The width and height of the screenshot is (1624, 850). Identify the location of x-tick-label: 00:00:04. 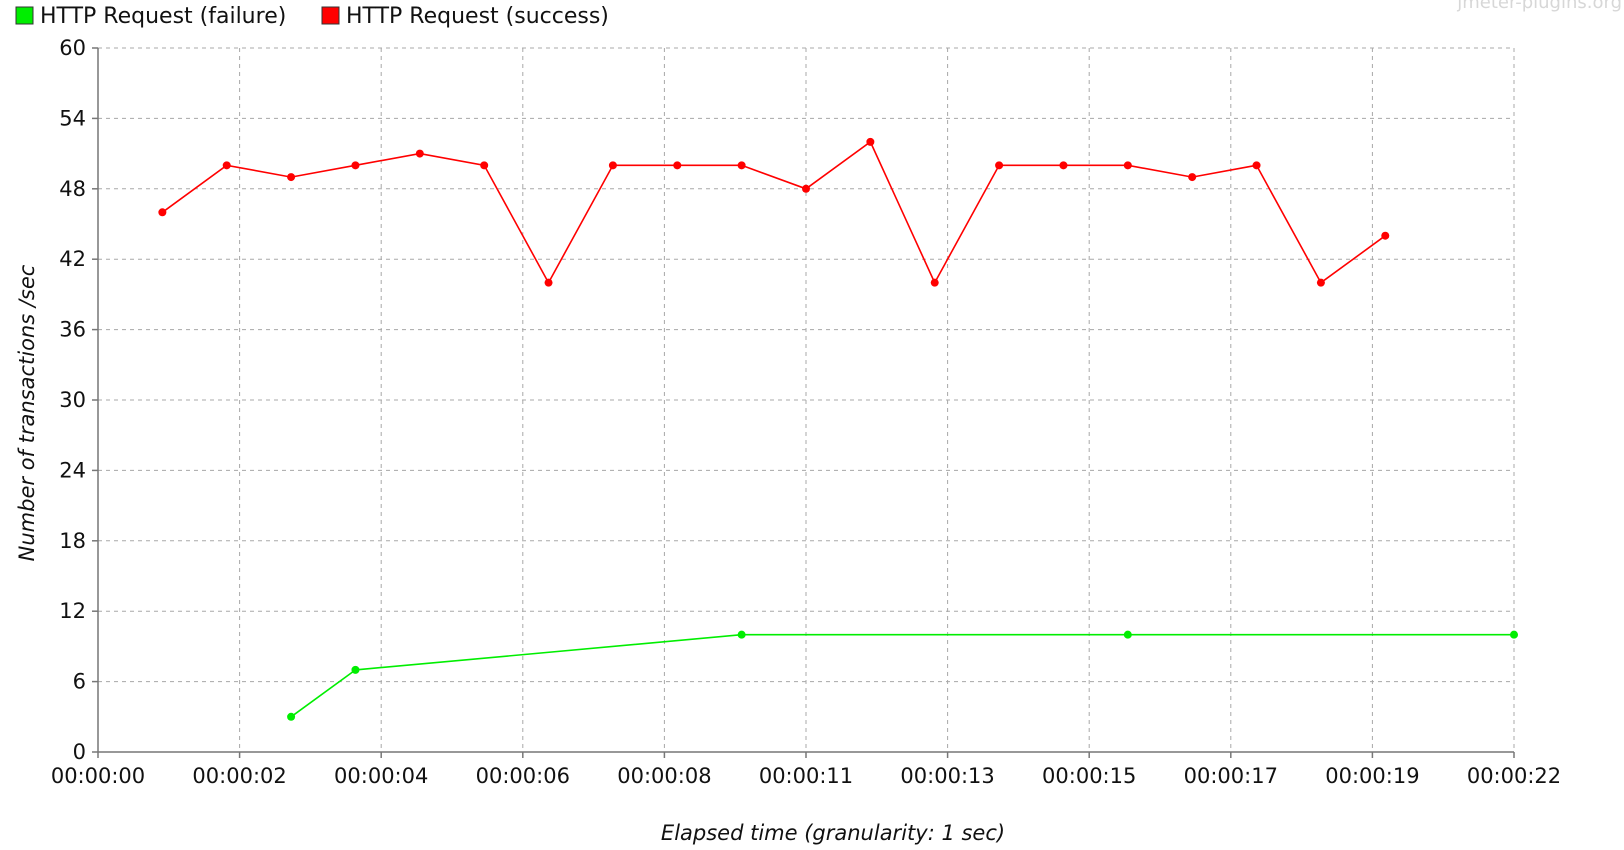
(381, 776).